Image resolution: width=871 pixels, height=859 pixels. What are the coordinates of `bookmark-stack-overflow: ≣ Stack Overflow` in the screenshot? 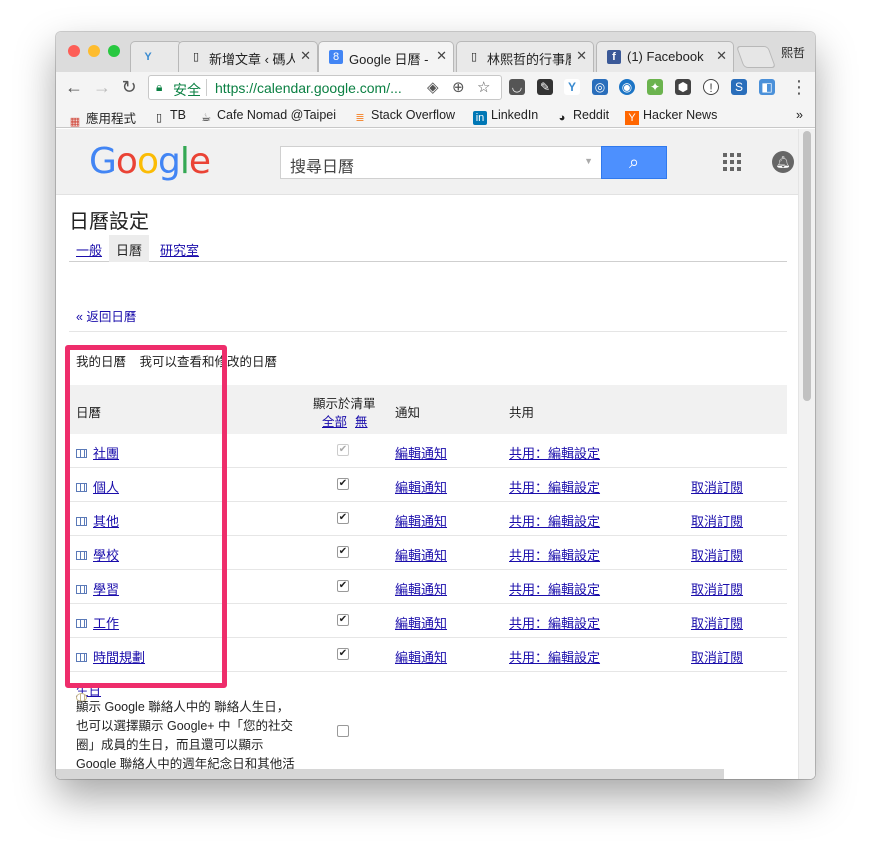 It's located at (404, 116).